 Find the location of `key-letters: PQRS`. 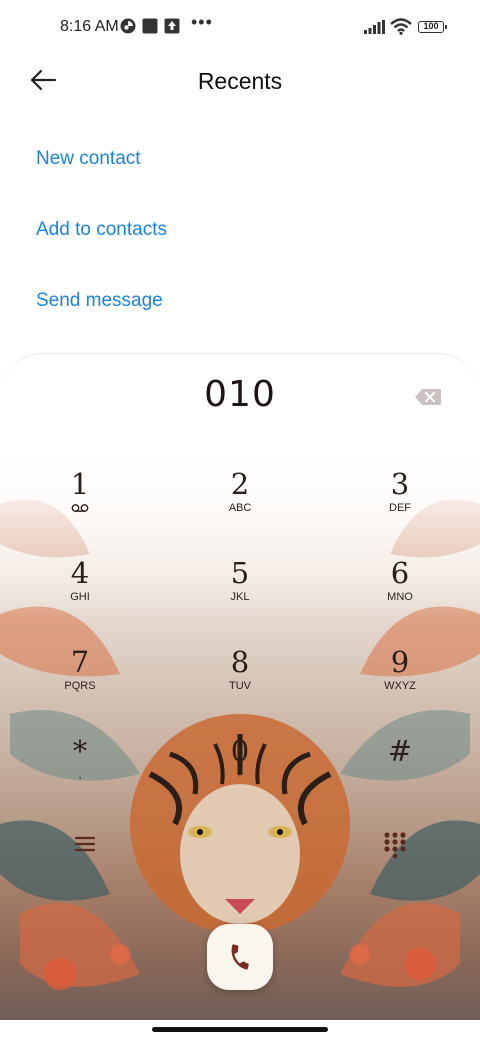

key-letters: PQRS is located at coordinates (80, 686).